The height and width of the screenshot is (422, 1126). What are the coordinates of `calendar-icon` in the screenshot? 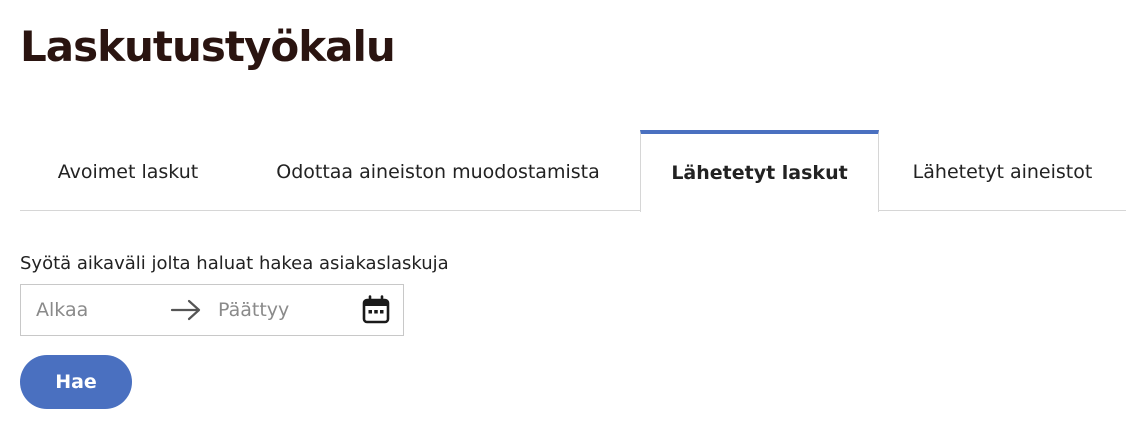 It's located at (376, 310).